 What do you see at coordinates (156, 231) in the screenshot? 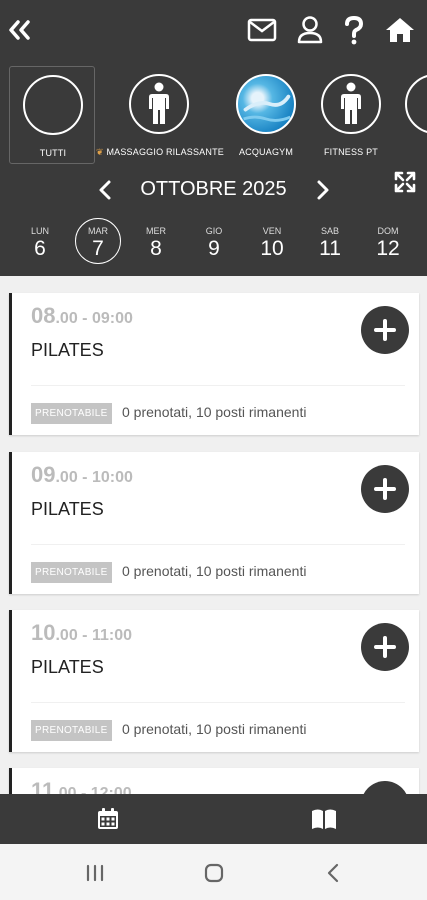
I see `day-name: MER` at bounding box center [156, 231].